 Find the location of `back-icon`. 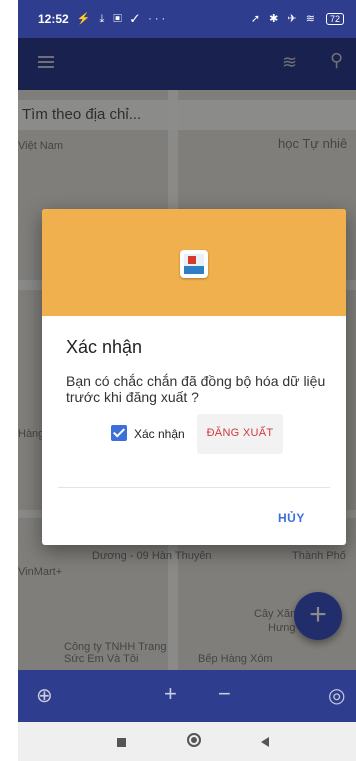

back-icon is located at coordinates (265, 742).